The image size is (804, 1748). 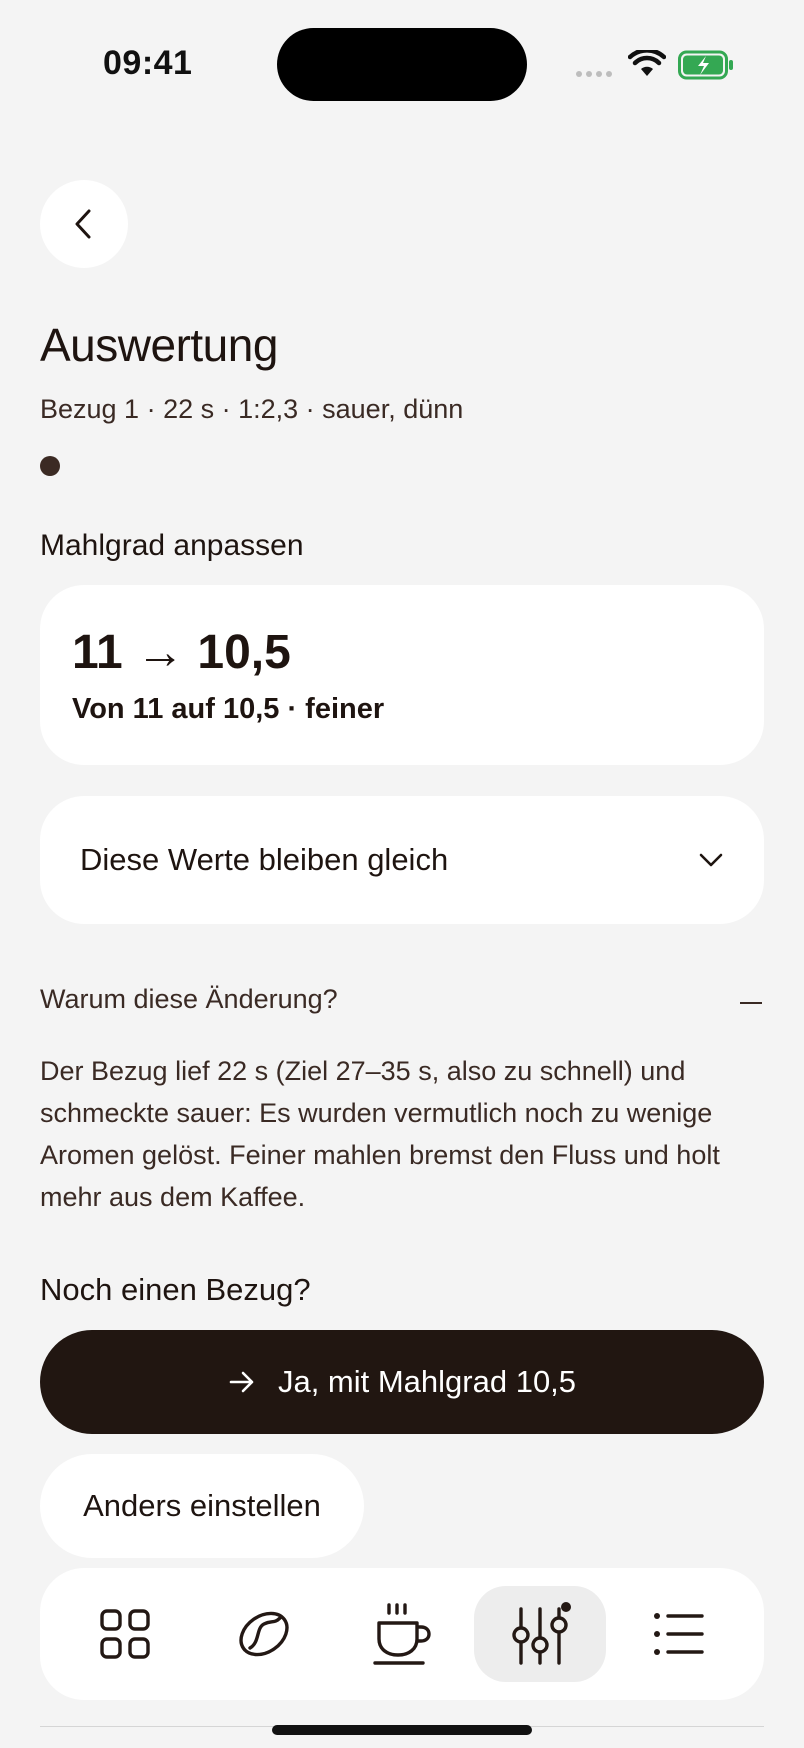 I want to click on status-time: 09:41, so click(x=148, y=63).